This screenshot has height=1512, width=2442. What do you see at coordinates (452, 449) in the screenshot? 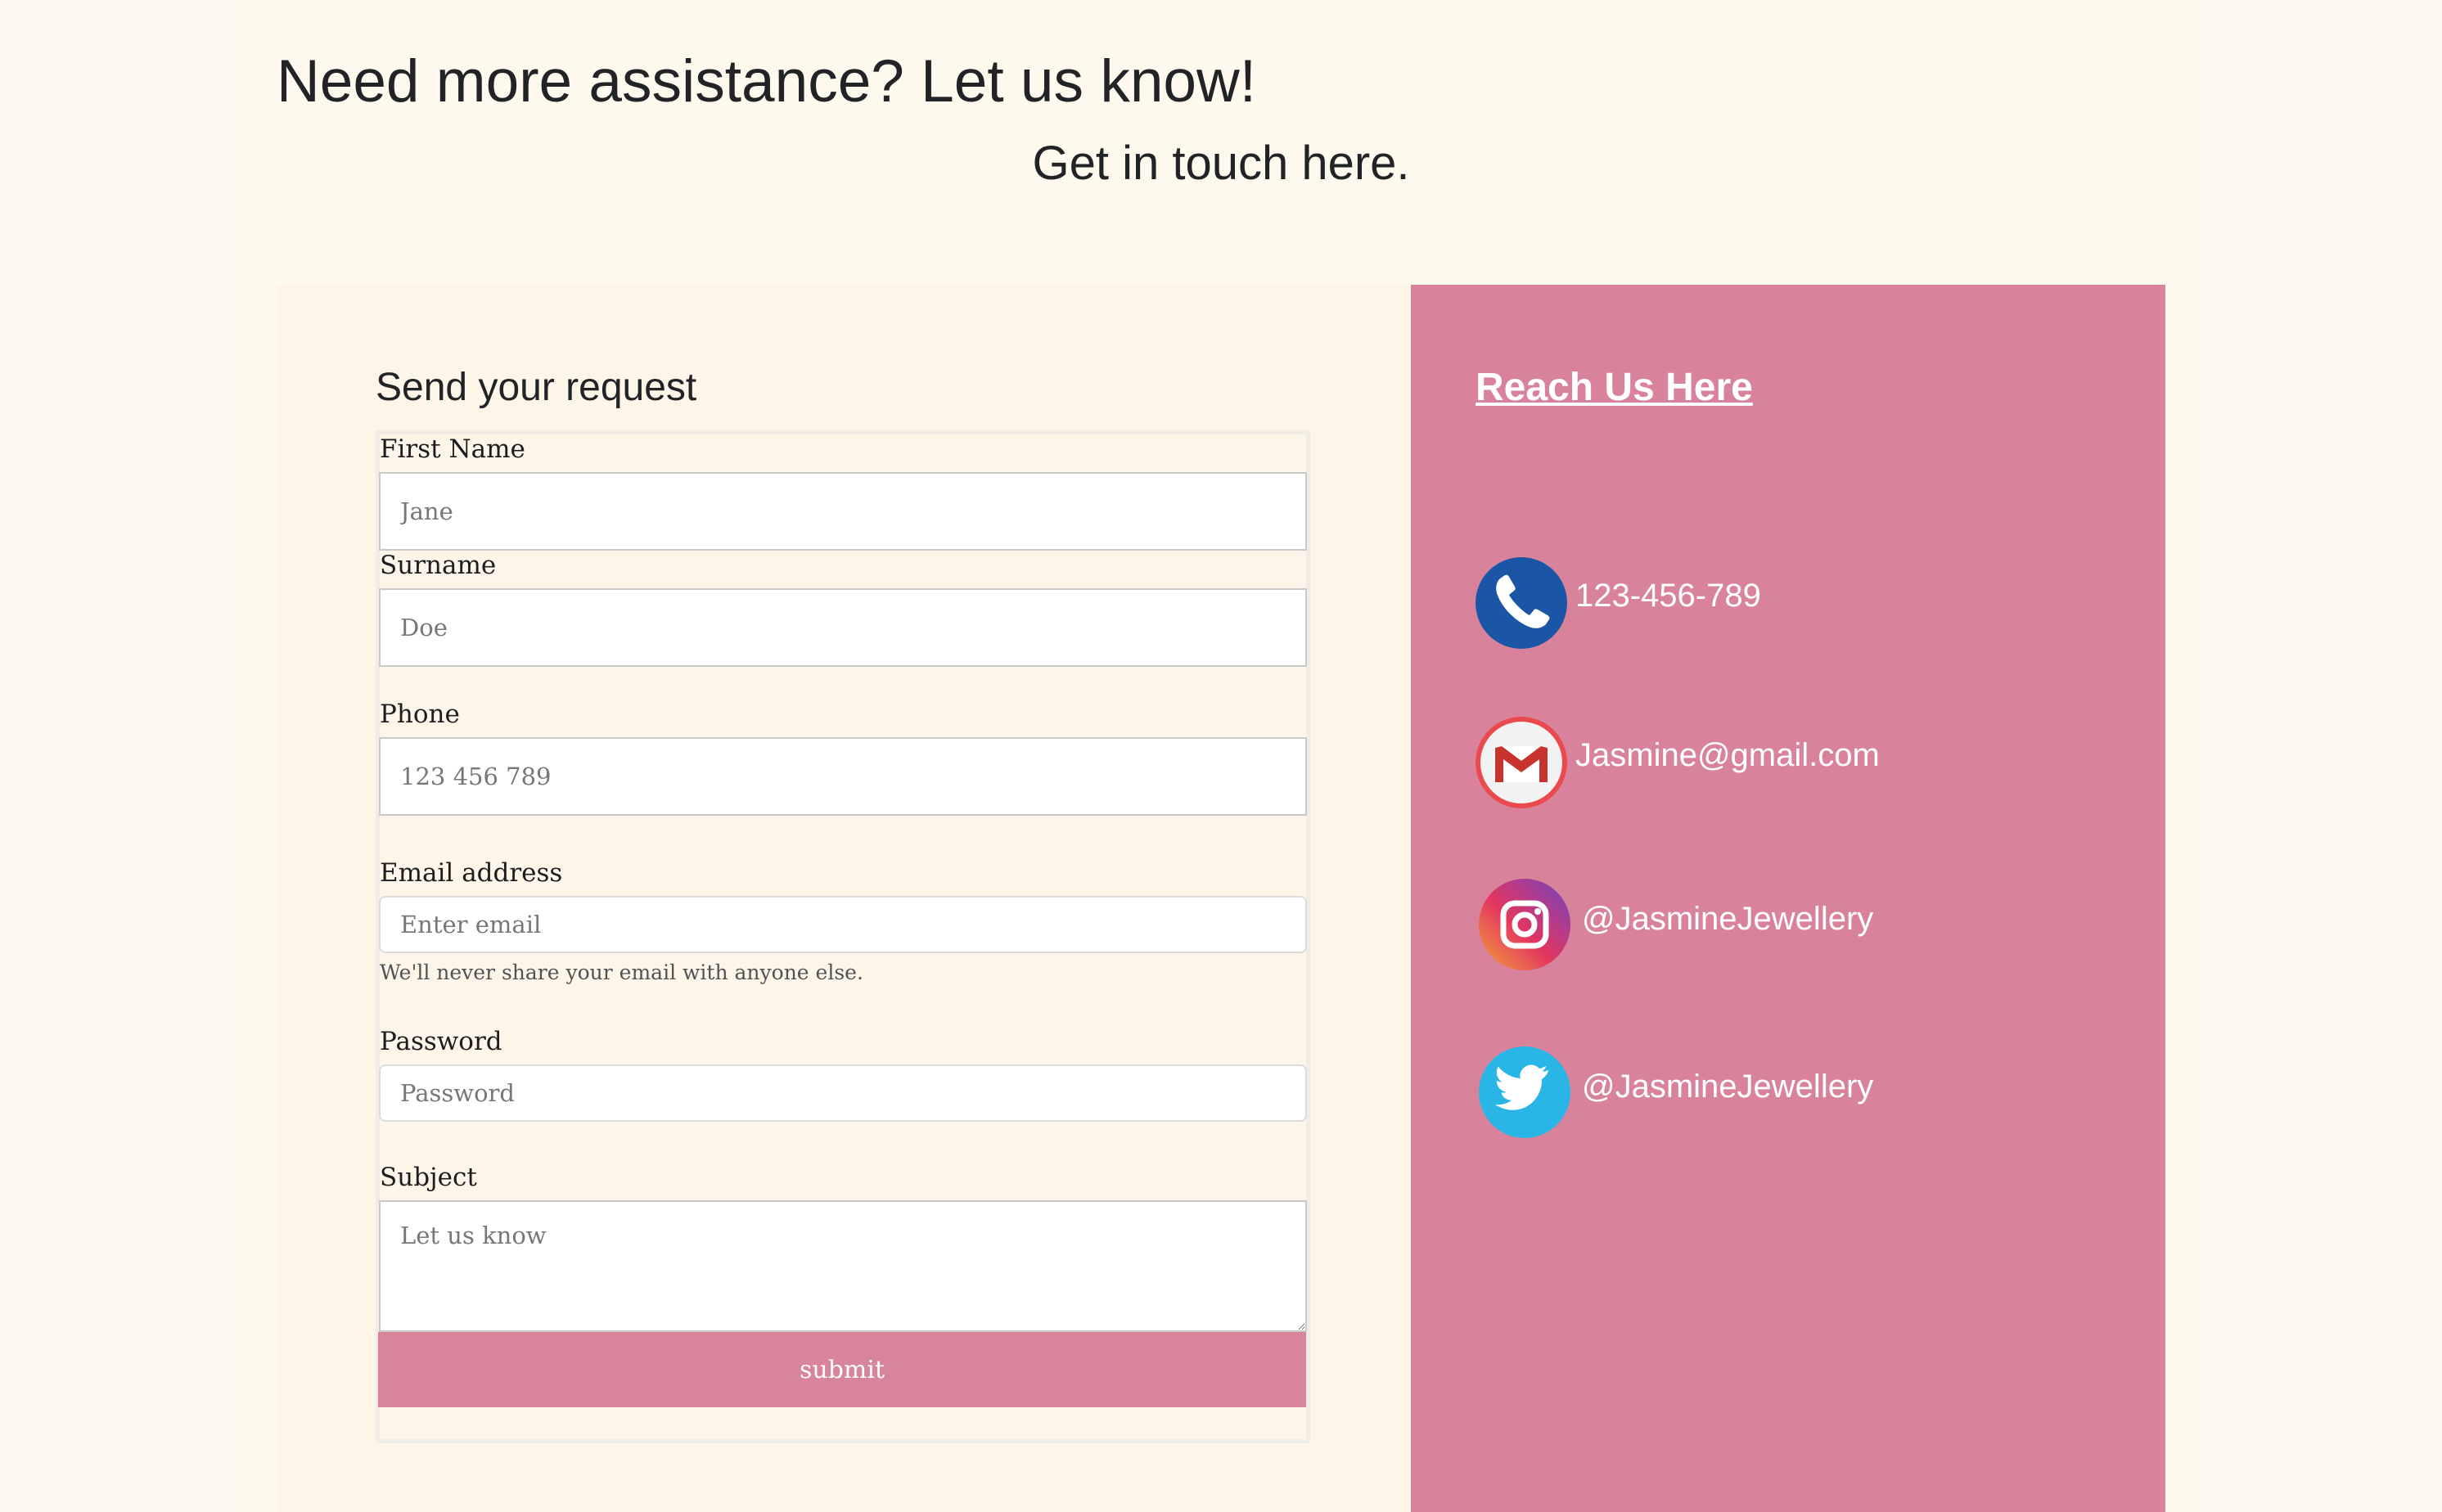
I see `first-name-label: First Name` at bounding box center [452, 449].